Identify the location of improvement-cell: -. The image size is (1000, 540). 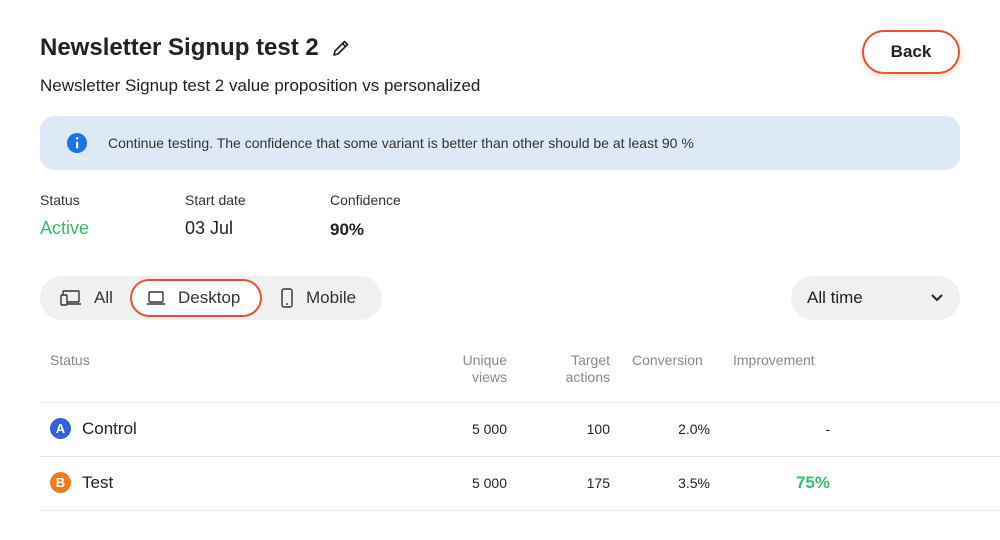
(827, 429).